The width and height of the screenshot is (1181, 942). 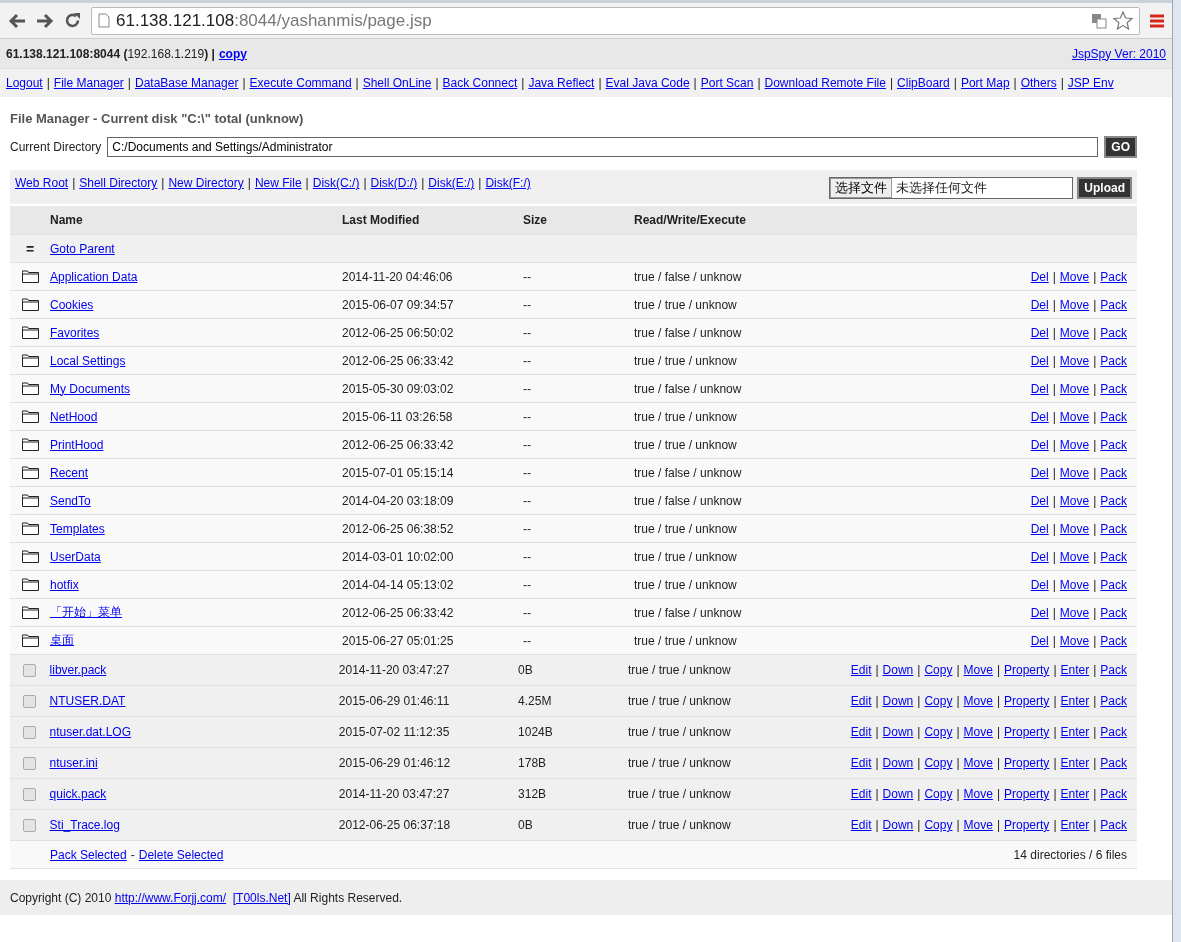 What do you see at coordinates (17, 20) in the screenshot?
I see `back-icon` at bounding box center [17, 20].